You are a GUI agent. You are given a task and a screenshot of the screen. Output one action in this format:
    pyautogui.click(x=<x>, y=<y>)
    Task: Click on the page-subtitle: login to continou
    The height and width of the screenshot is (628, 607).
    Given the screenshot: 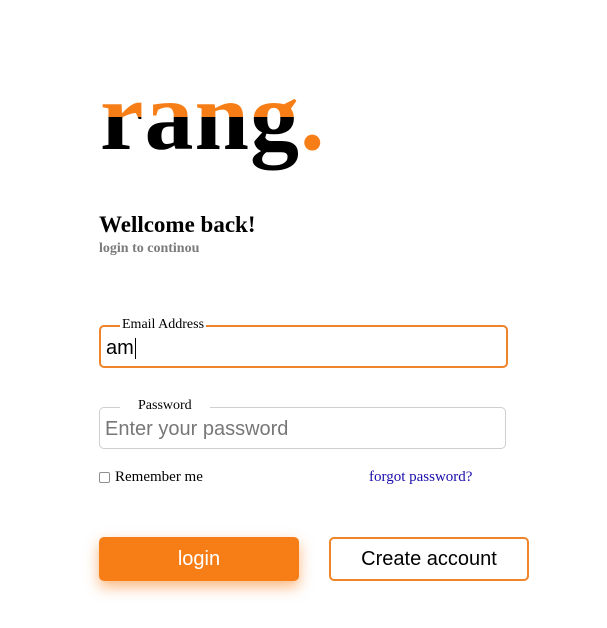 What is the action you would take?
    pyautogui.click(x=149, y=248)
    